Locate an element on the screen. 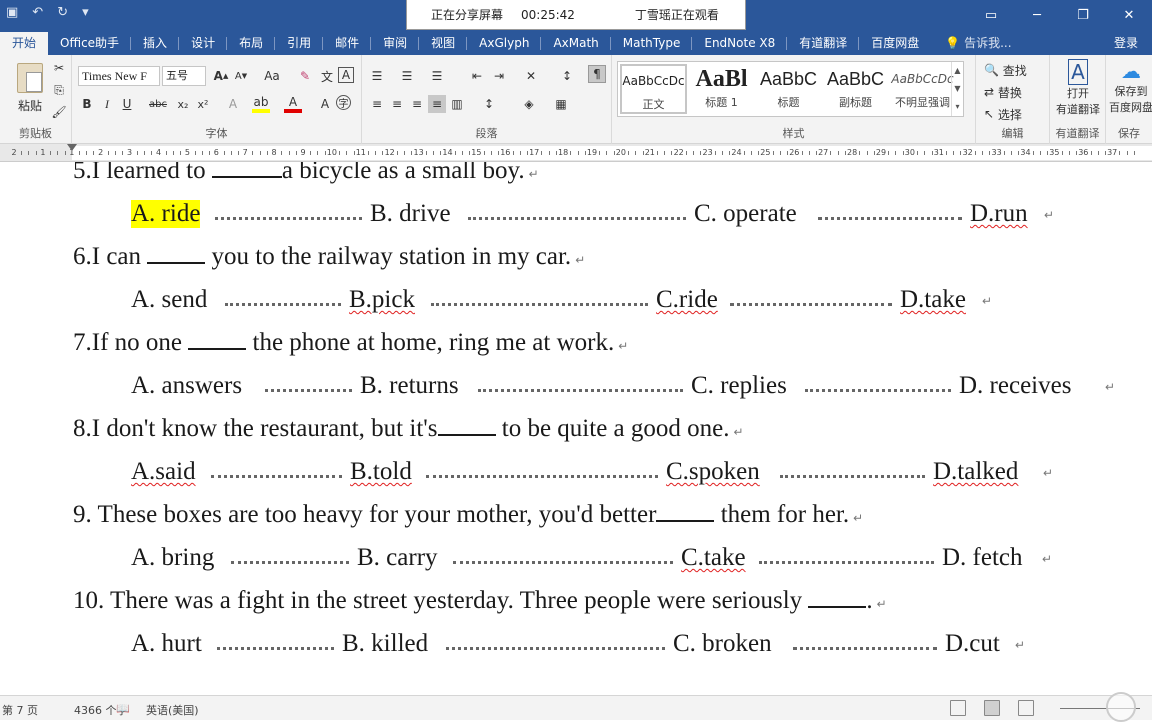  text-effects-icon: A is located at coordinates (233, 104).